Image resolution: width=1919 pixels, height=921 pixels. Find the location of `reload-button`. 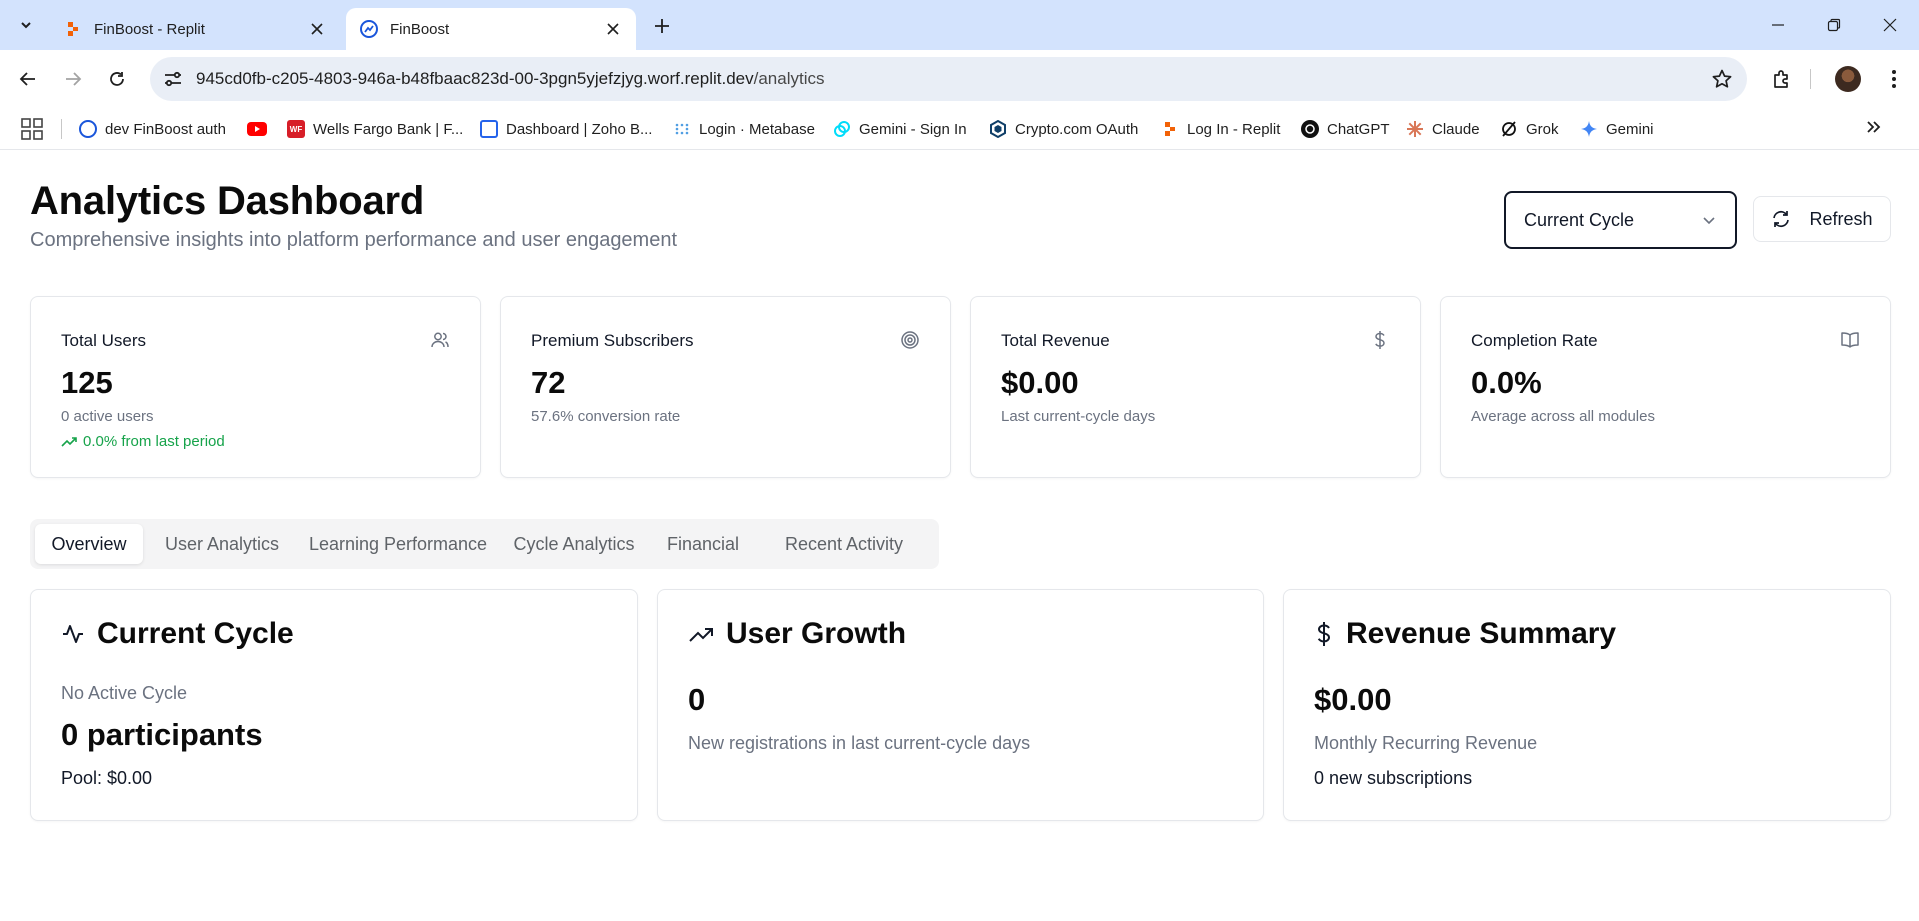

reload-button is located at coordinates (117, 79).